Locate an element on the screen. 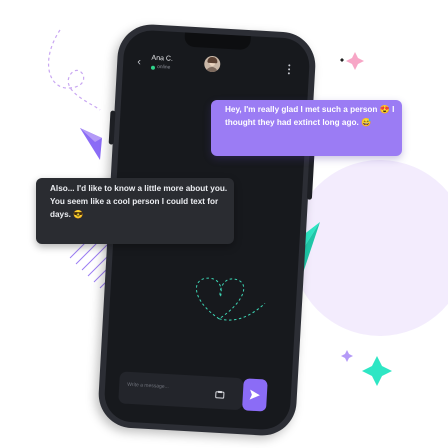 The width and height of the screenshot is (448, 448). chevron-left-icon: ‹ is located at coordinates (142, 62).